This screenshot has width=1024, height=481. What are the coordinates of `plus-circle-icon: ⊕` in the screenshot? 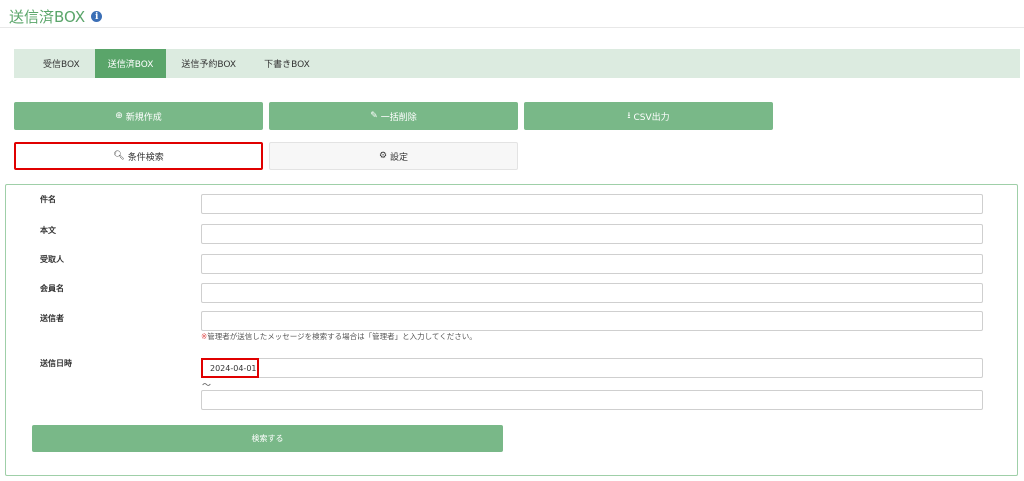 It's located at (119, 116).